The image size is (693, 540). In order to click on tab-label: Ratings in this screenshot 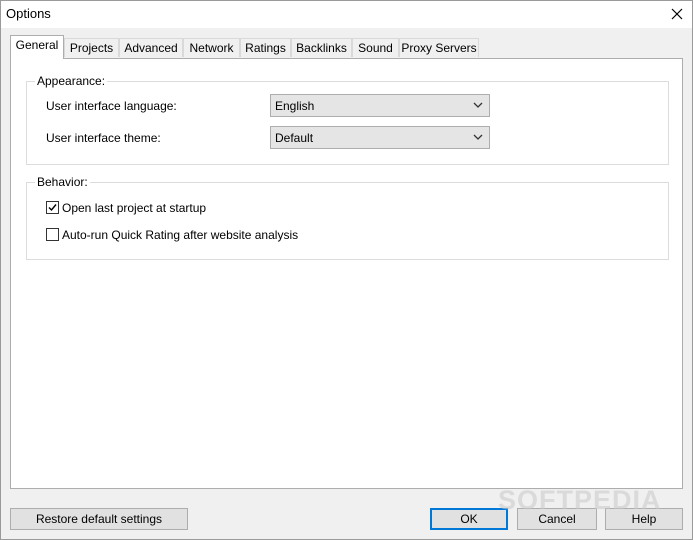, I will do `click(265, 48)`.